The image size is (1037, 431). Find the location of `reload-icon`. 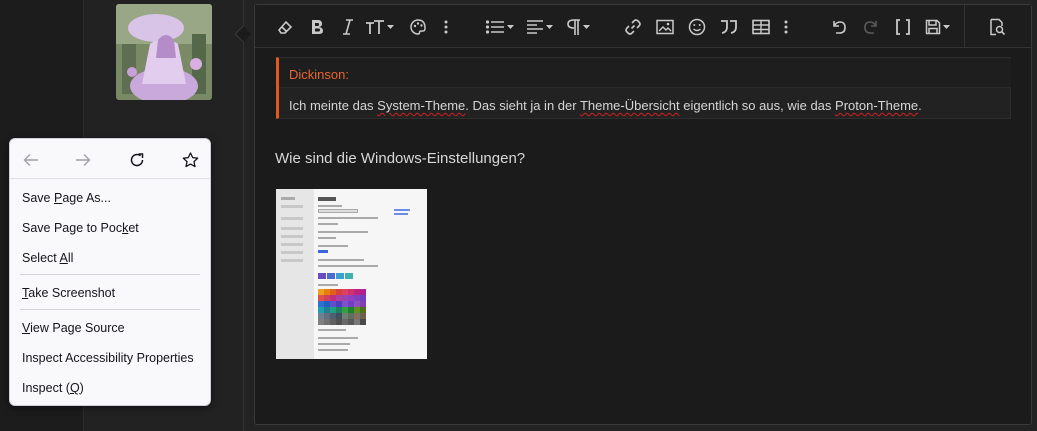

reload-icon is located at coordinates (137, 160).